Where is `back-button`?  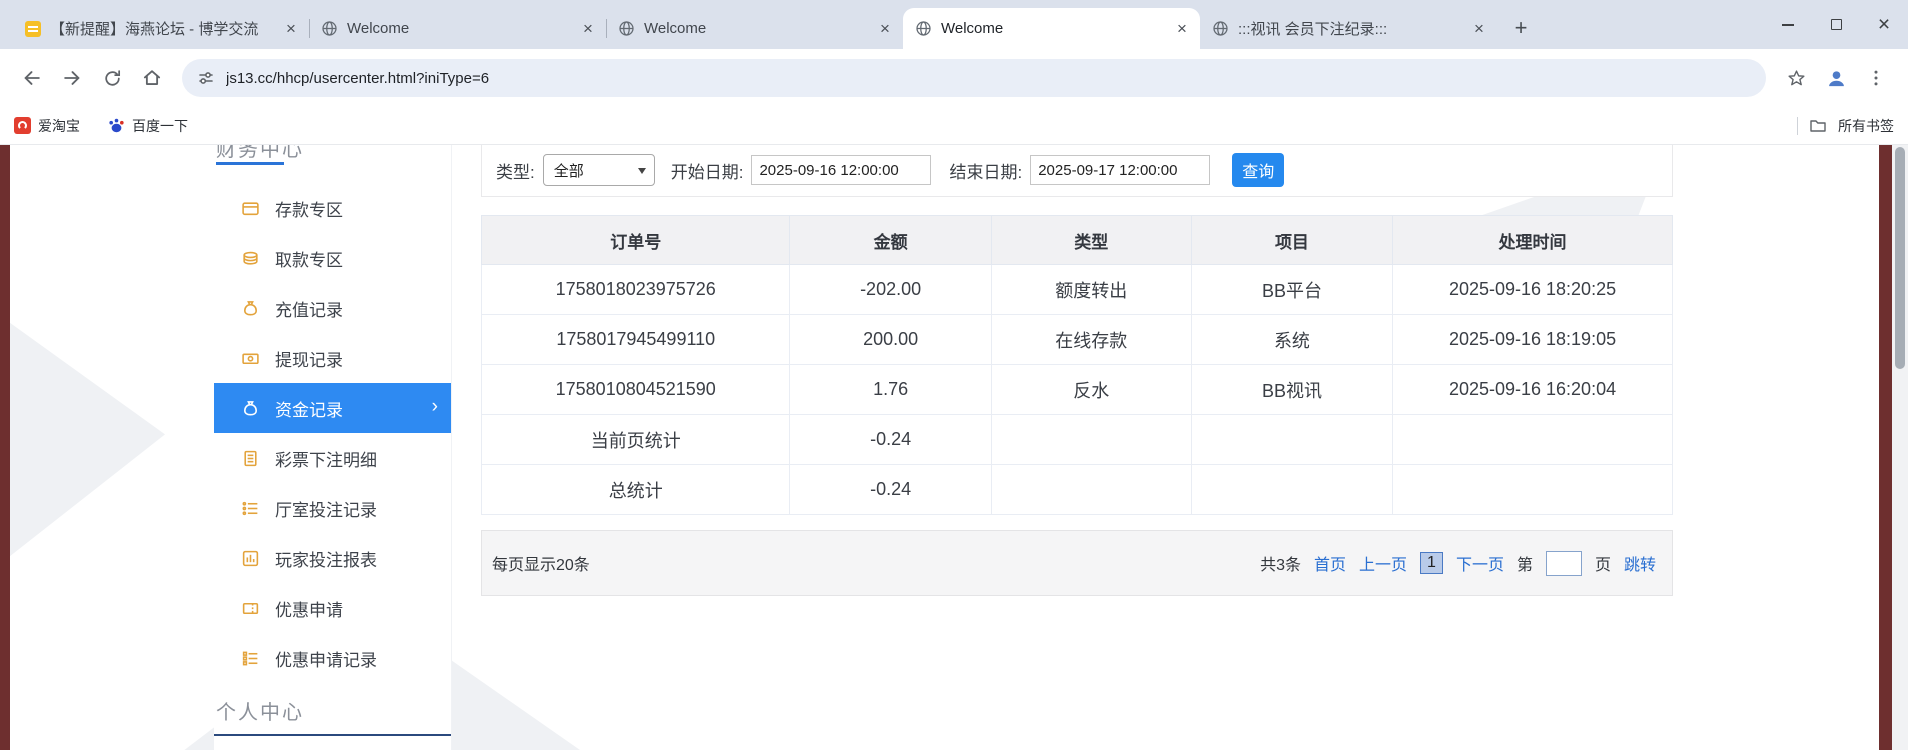 back-button is located at coordinates (32, 78).